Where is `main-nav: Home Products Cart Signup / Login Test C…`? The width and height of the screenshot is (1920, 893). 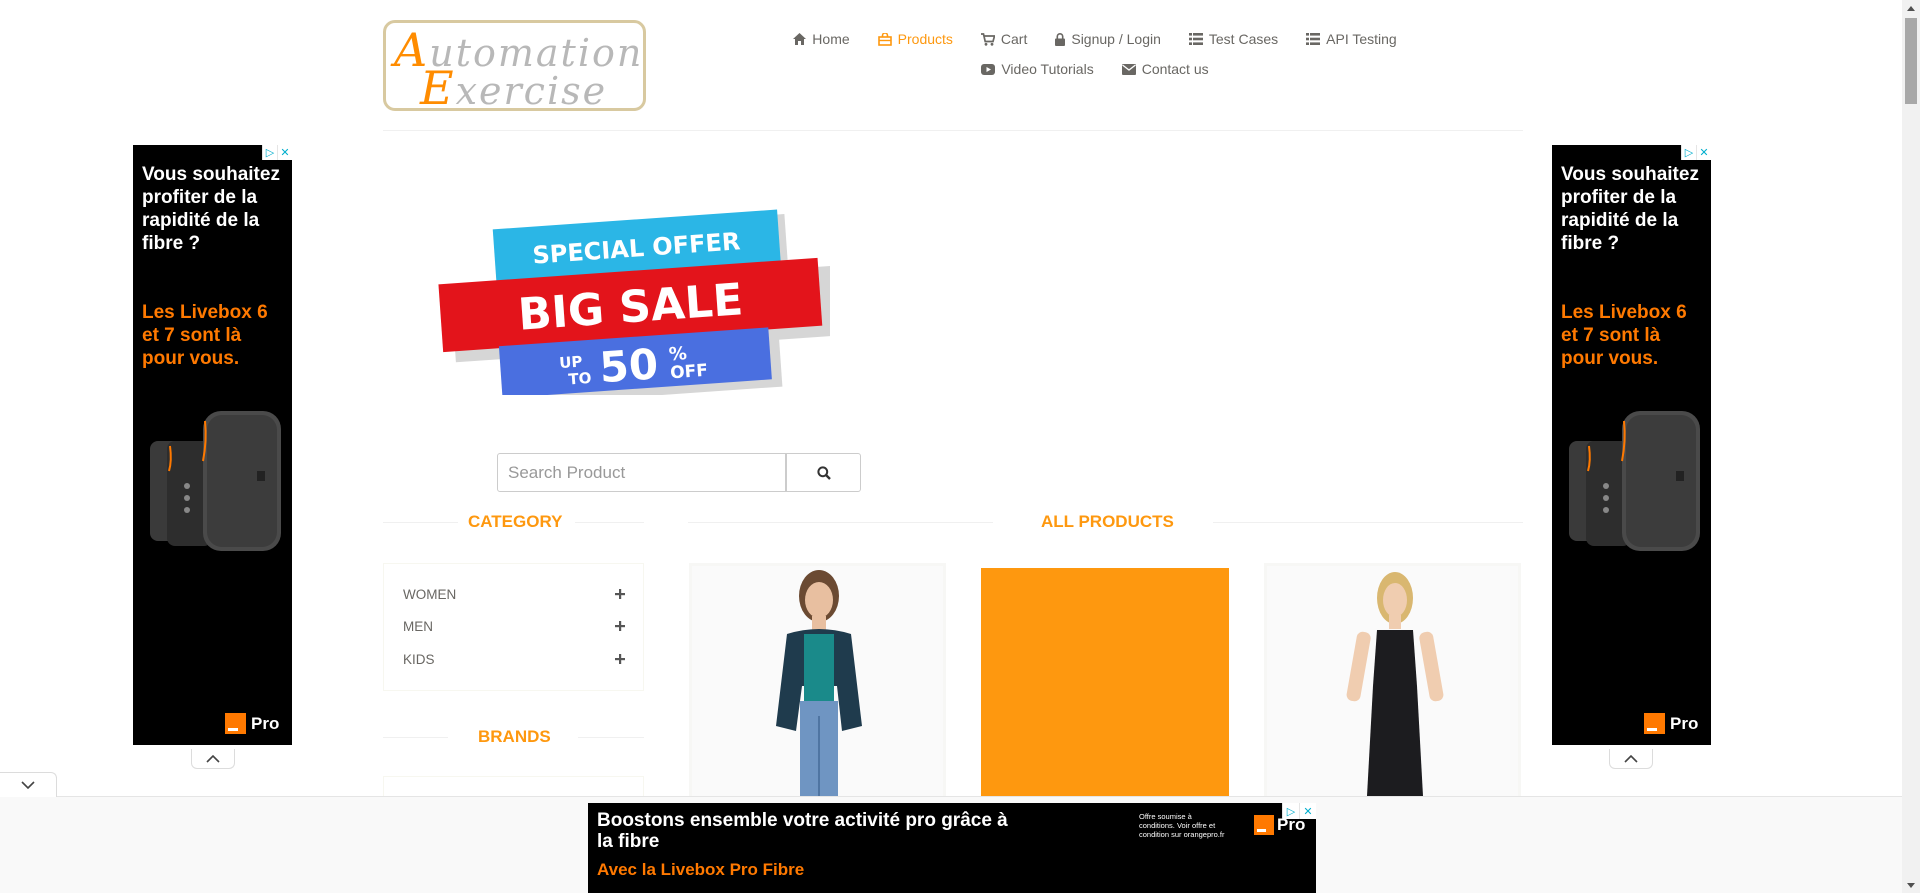
main-nav: Home Products Cart Signup / Login Test C… is located at coordinates (1095, 54).